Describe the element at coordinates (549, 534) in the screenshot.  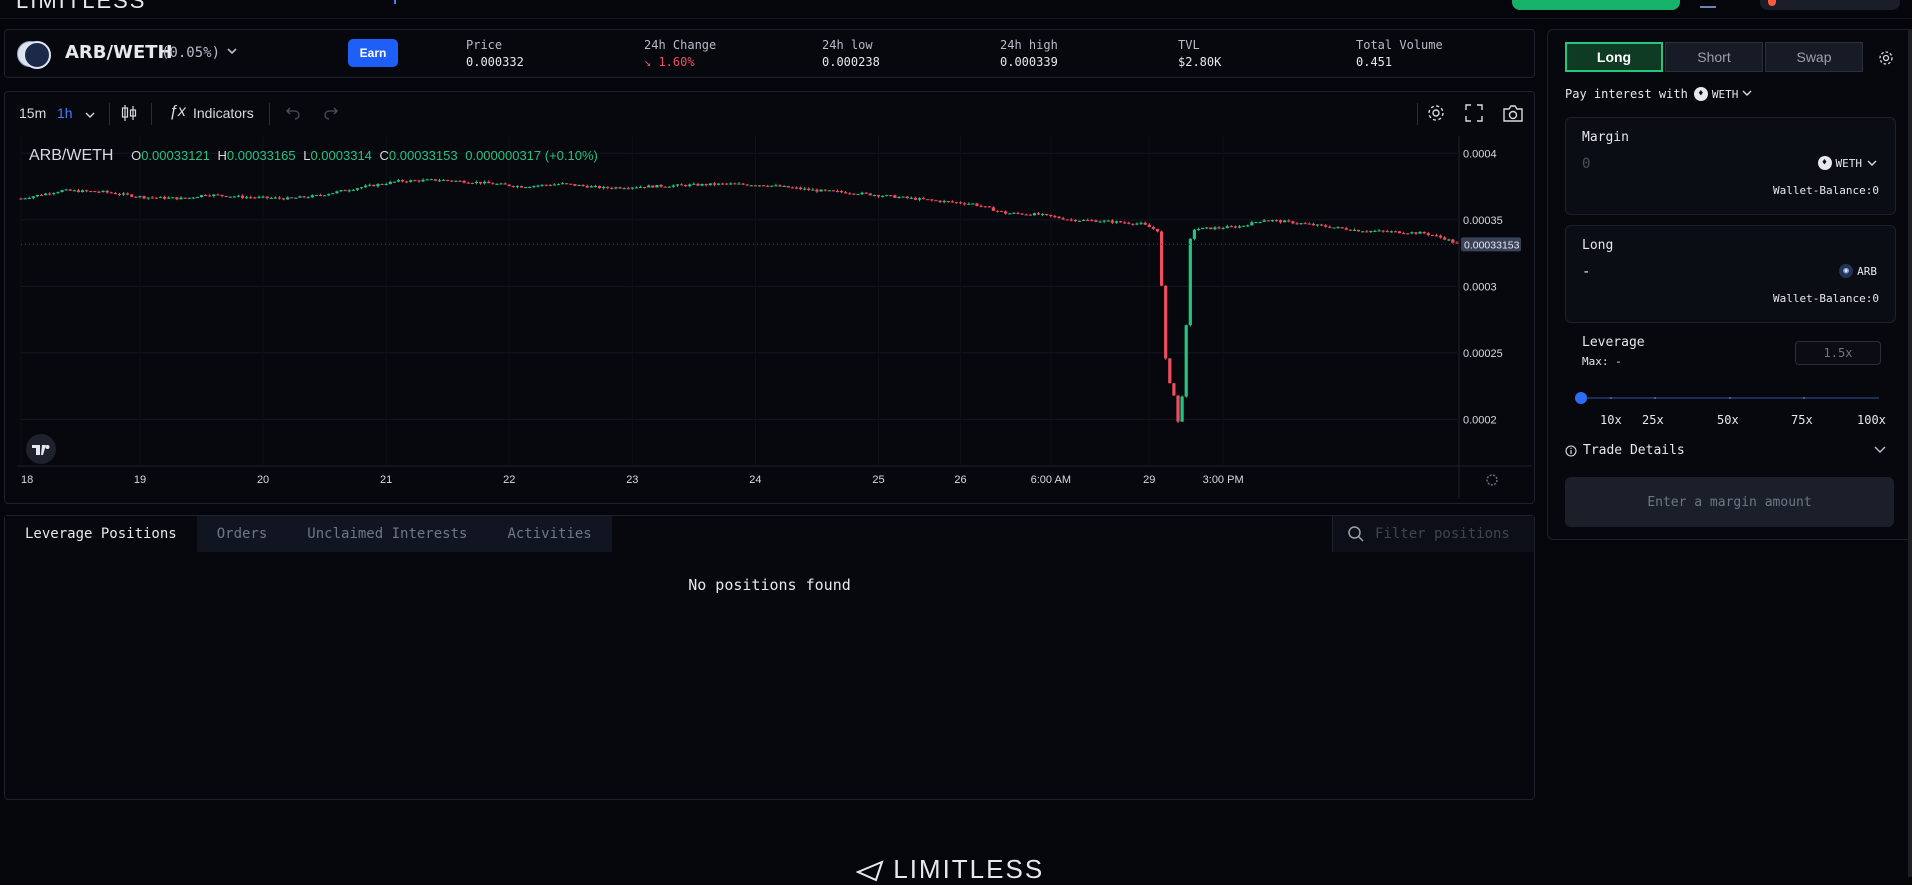
I see `tab-activities: Activities` at that location.